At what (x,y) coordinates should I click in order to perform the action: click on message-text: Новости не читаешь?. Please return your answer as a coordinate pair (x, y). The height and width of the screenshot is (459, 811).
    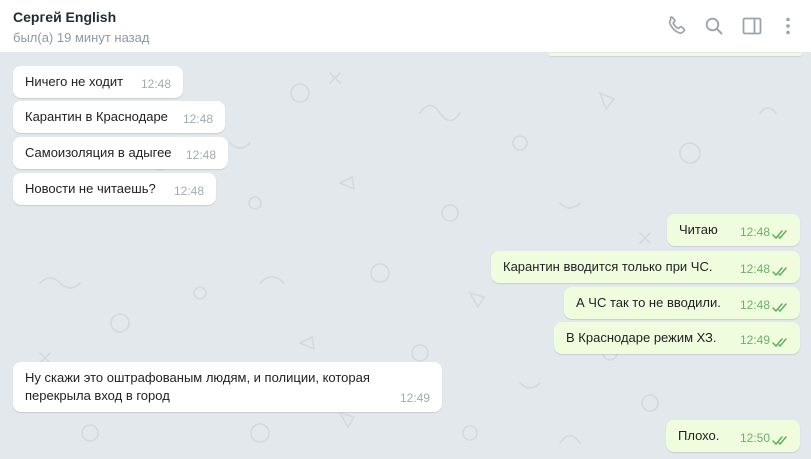
    Looking at the image, I should click on (90, 188).